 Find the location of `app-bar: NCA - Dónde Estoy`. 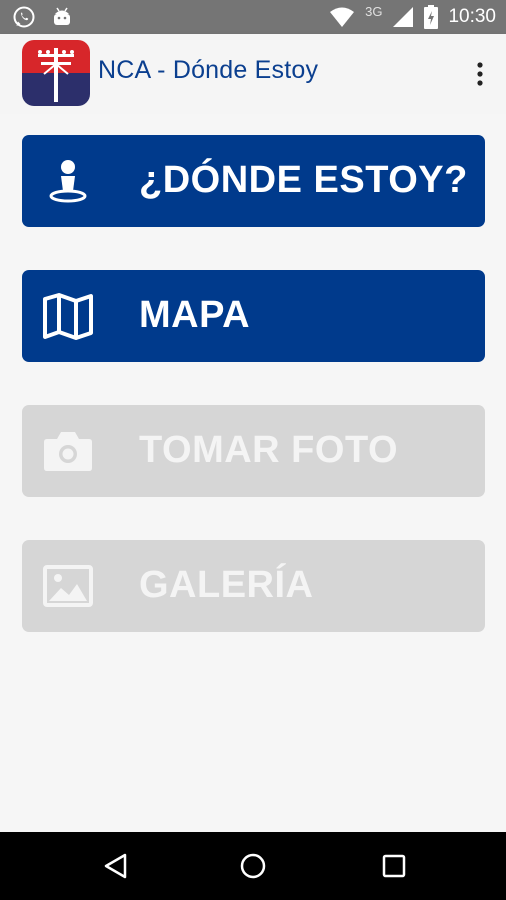

app-bar: NCA - Dónde Estoy is located at coordinates (253, 74).